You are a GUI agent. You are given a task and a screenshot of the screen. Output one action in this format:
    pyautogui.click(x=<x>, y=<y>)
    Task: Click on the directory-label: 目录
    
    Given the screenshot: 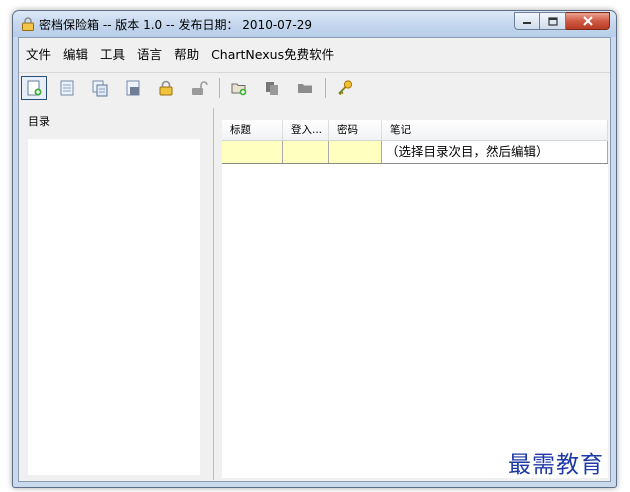 What is the action you would take?
    pyautogui.click(x=39, y=121)
    